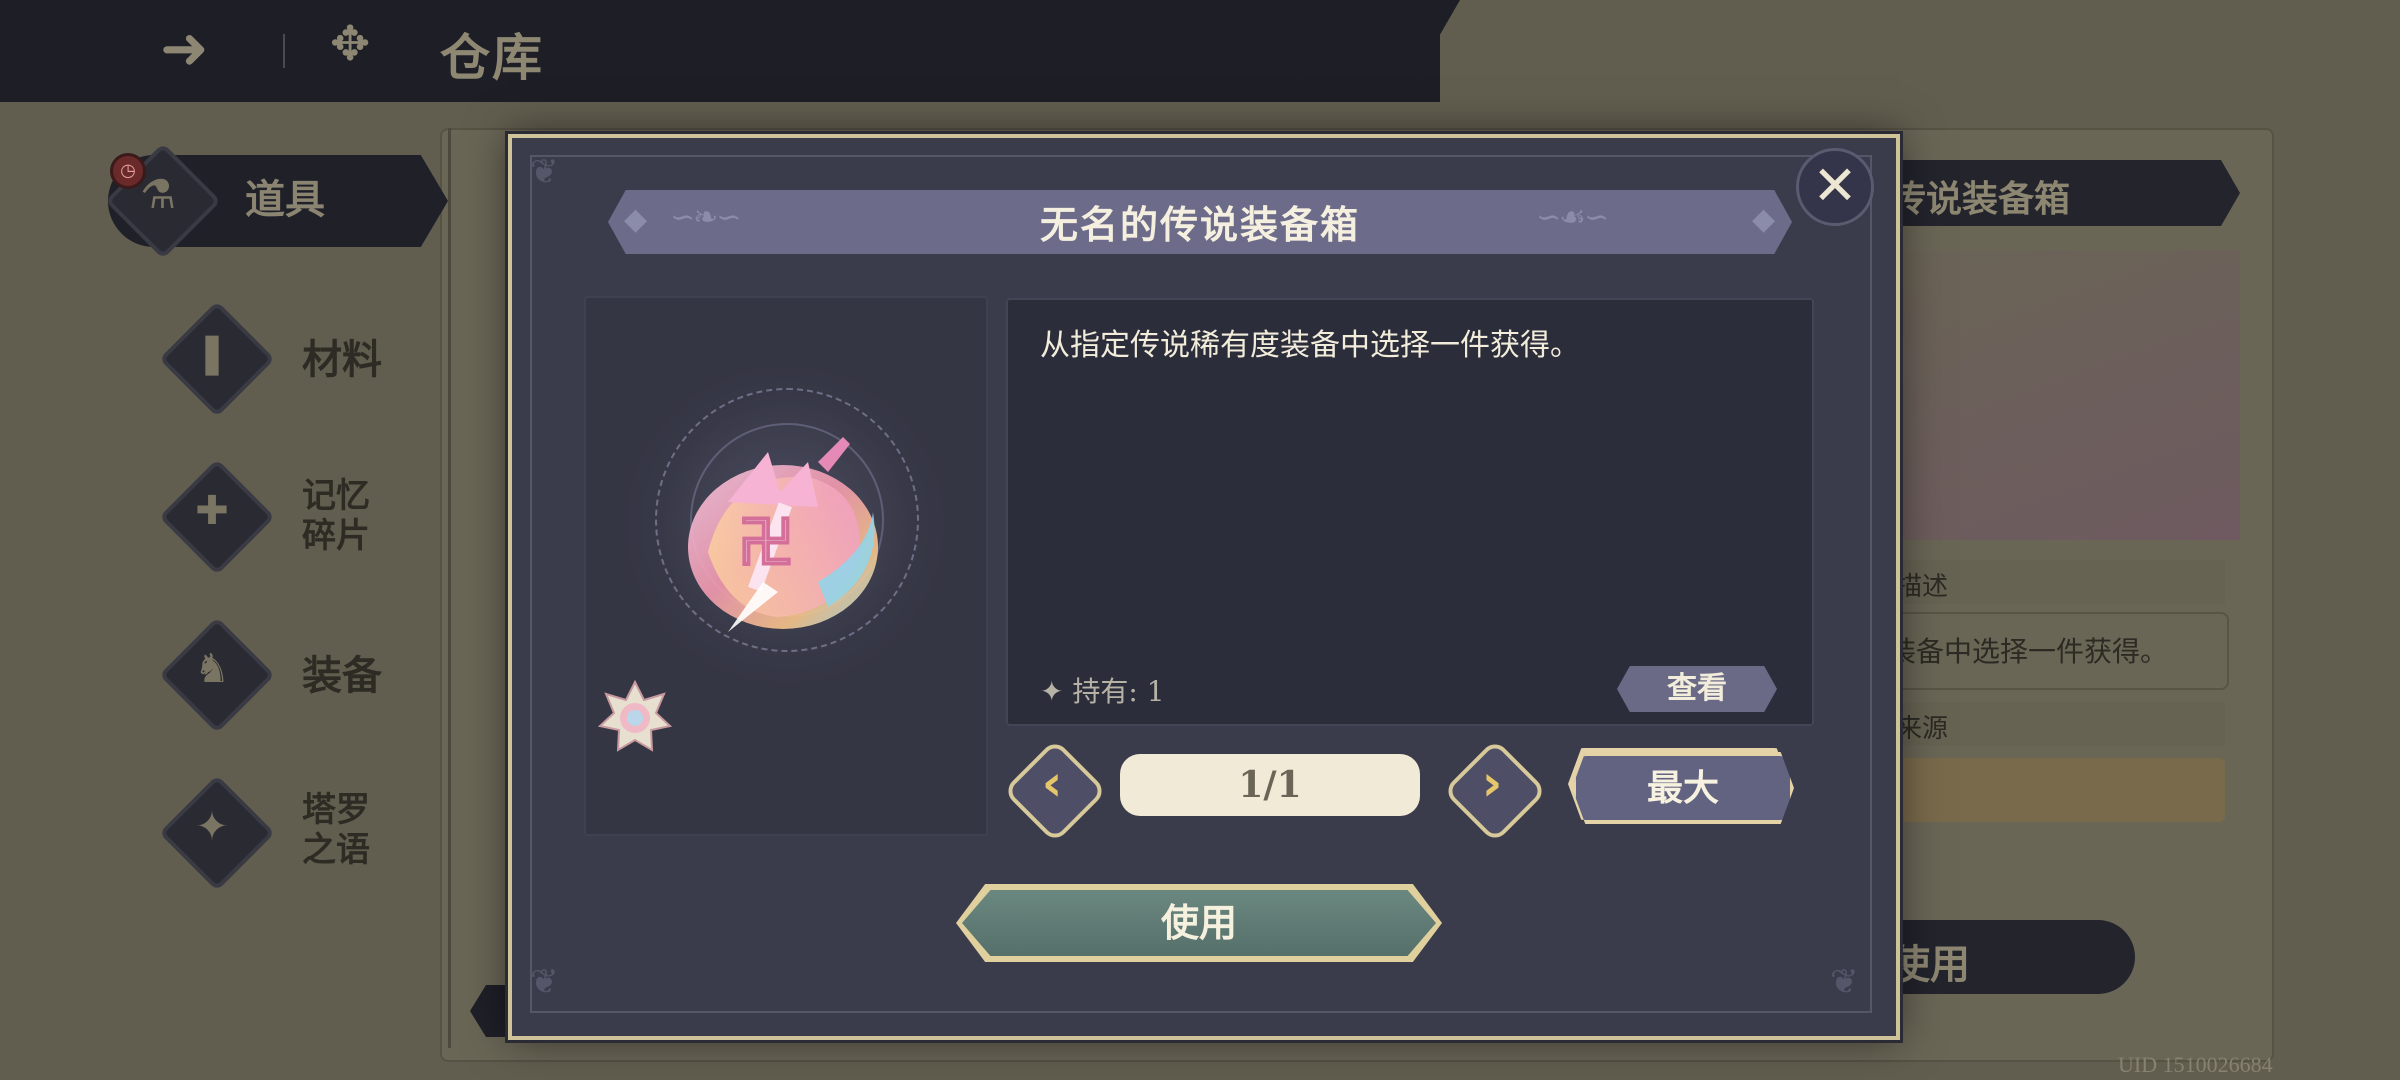 The height and width of the screenshot is (1080, 2400). I want to click on close-icon: ✕, so click(1835, 185).